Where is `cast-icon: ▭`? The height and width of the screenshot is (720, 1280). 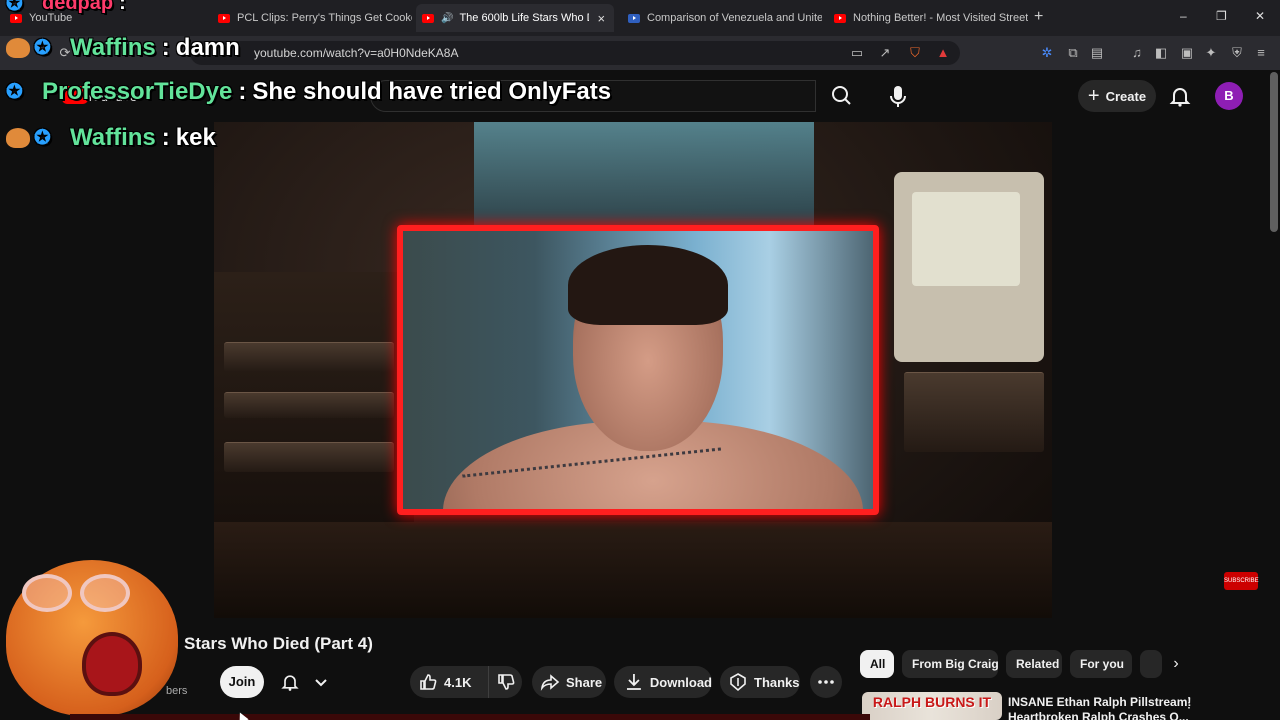
cast-icon: ▭ is located at coordinates (857, 53).